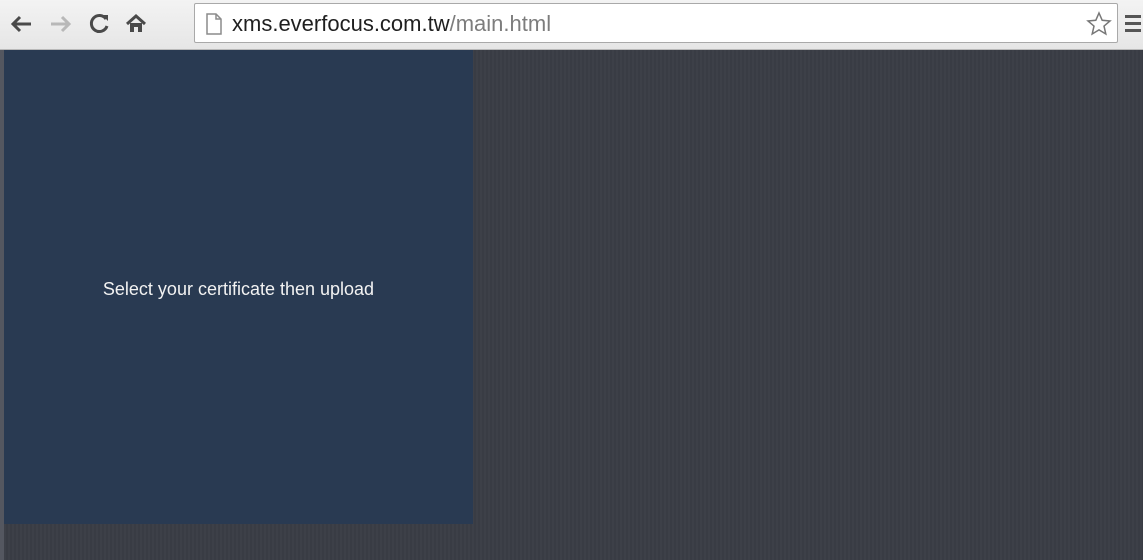  I want to click on browser-menu-button, so click(1133, 24).